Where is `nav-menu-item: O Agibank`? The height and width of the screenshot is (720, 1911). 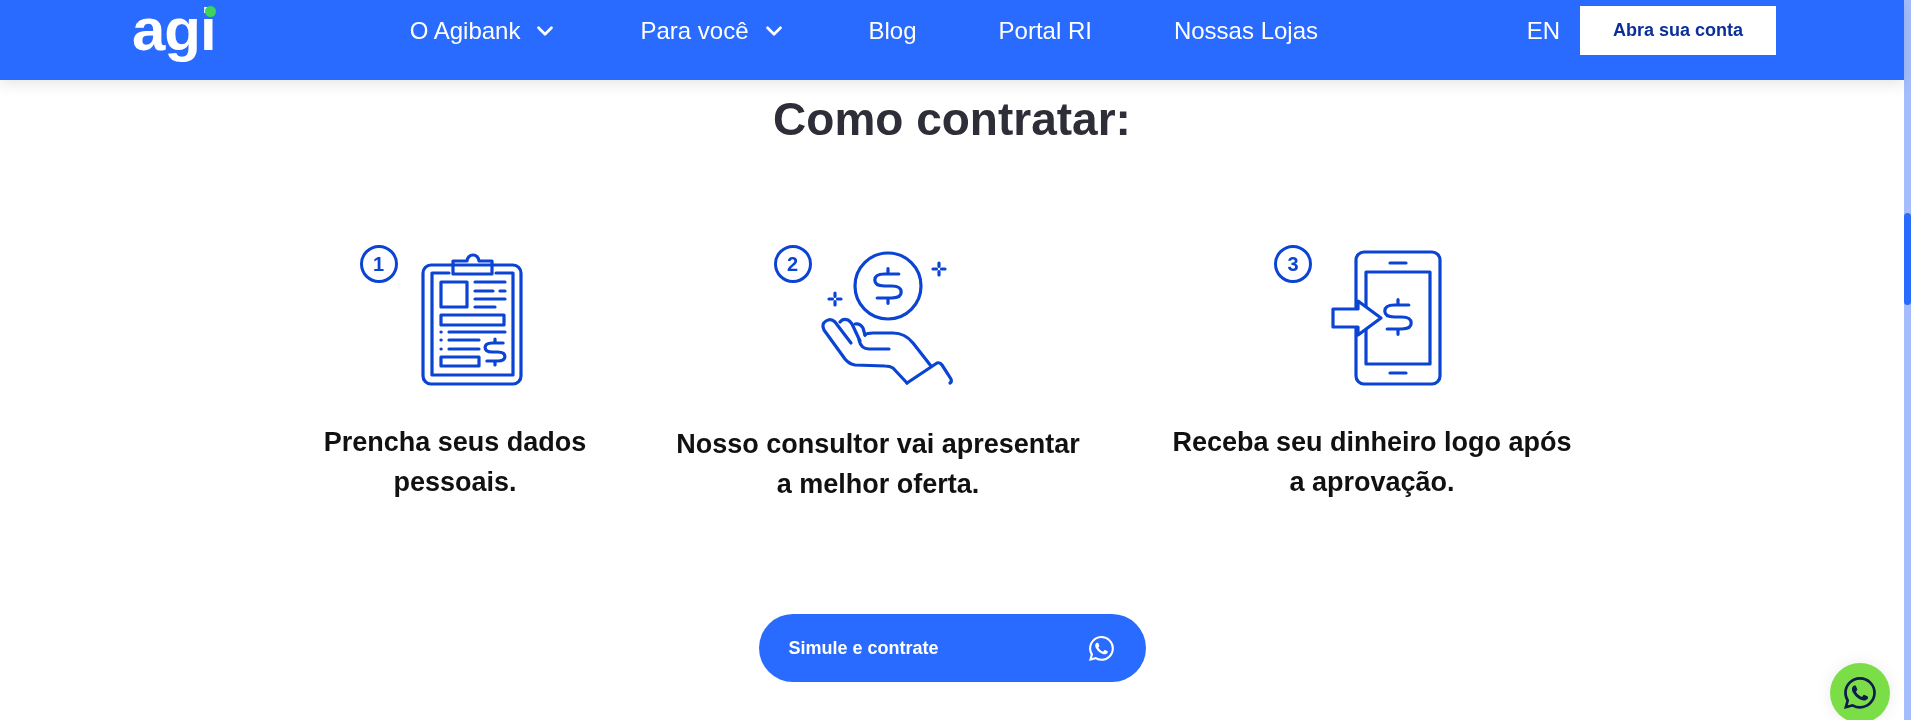
nav-menu-item: O Agibank is located at coordinates (484, 30).